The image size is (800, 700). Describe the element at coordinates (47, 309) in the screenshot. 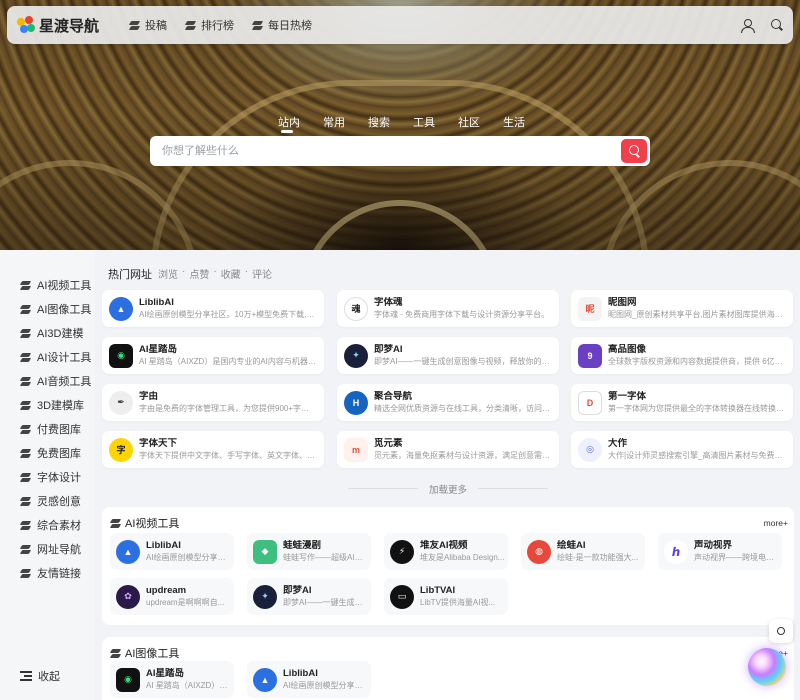

I see `sidebar-item-ai-image: AI图像工具` at that location.